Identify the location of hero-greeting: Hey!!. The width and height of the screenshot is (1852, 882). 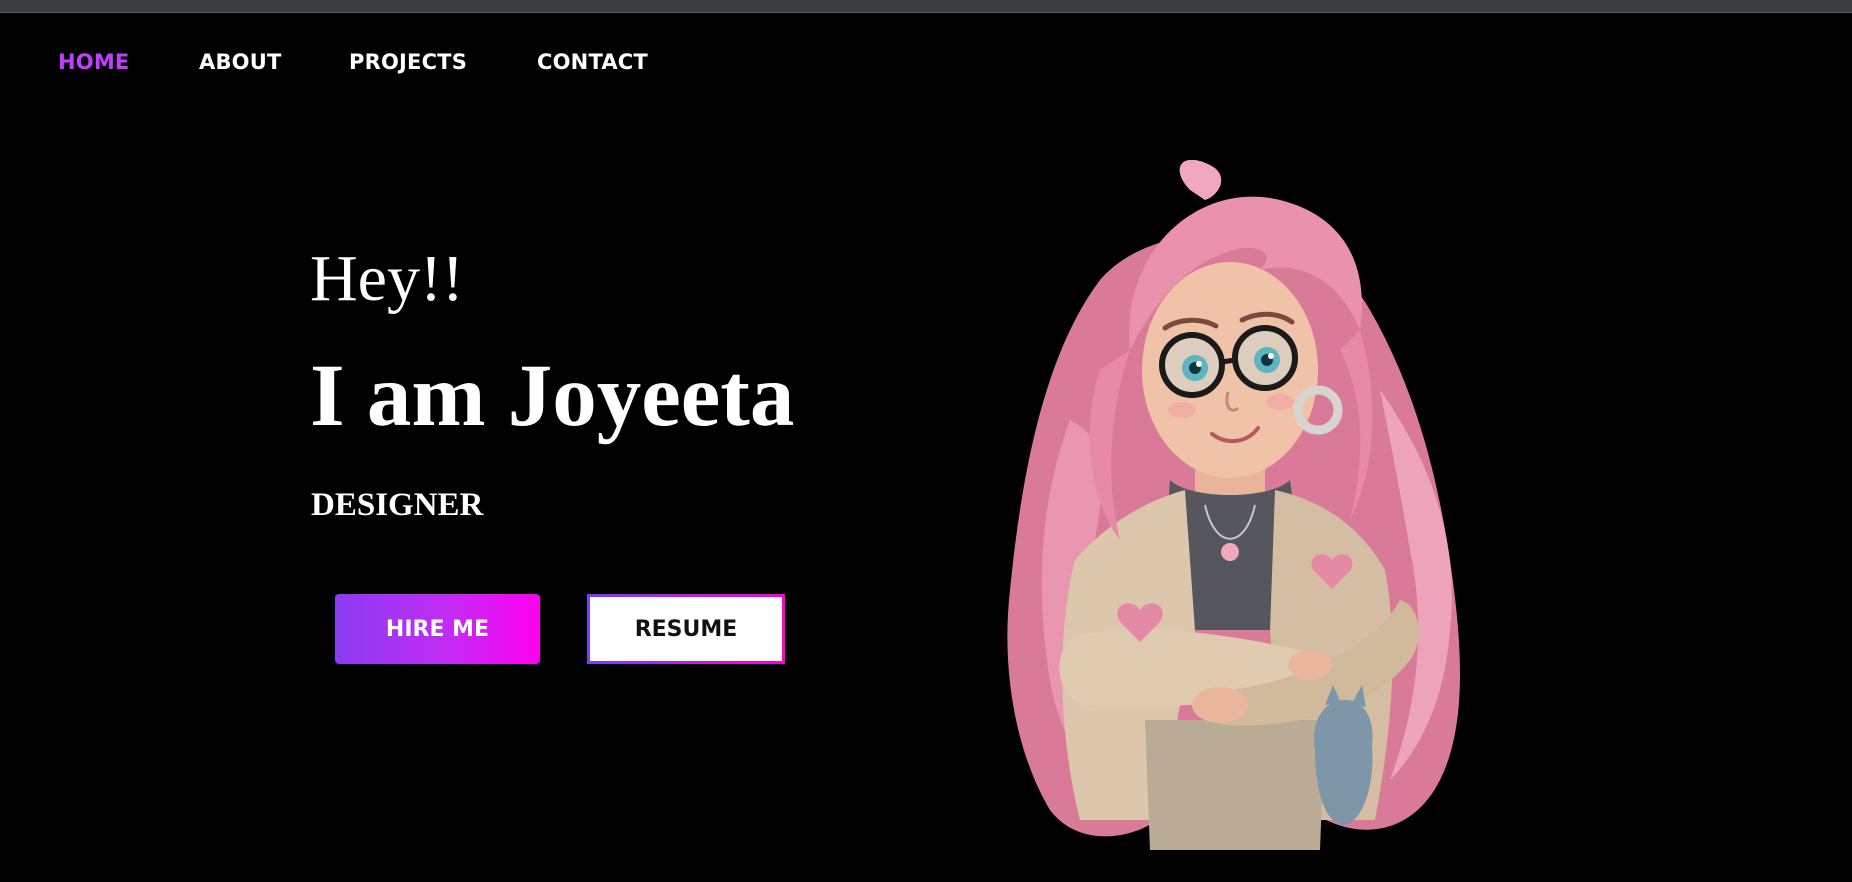
(387, 278).